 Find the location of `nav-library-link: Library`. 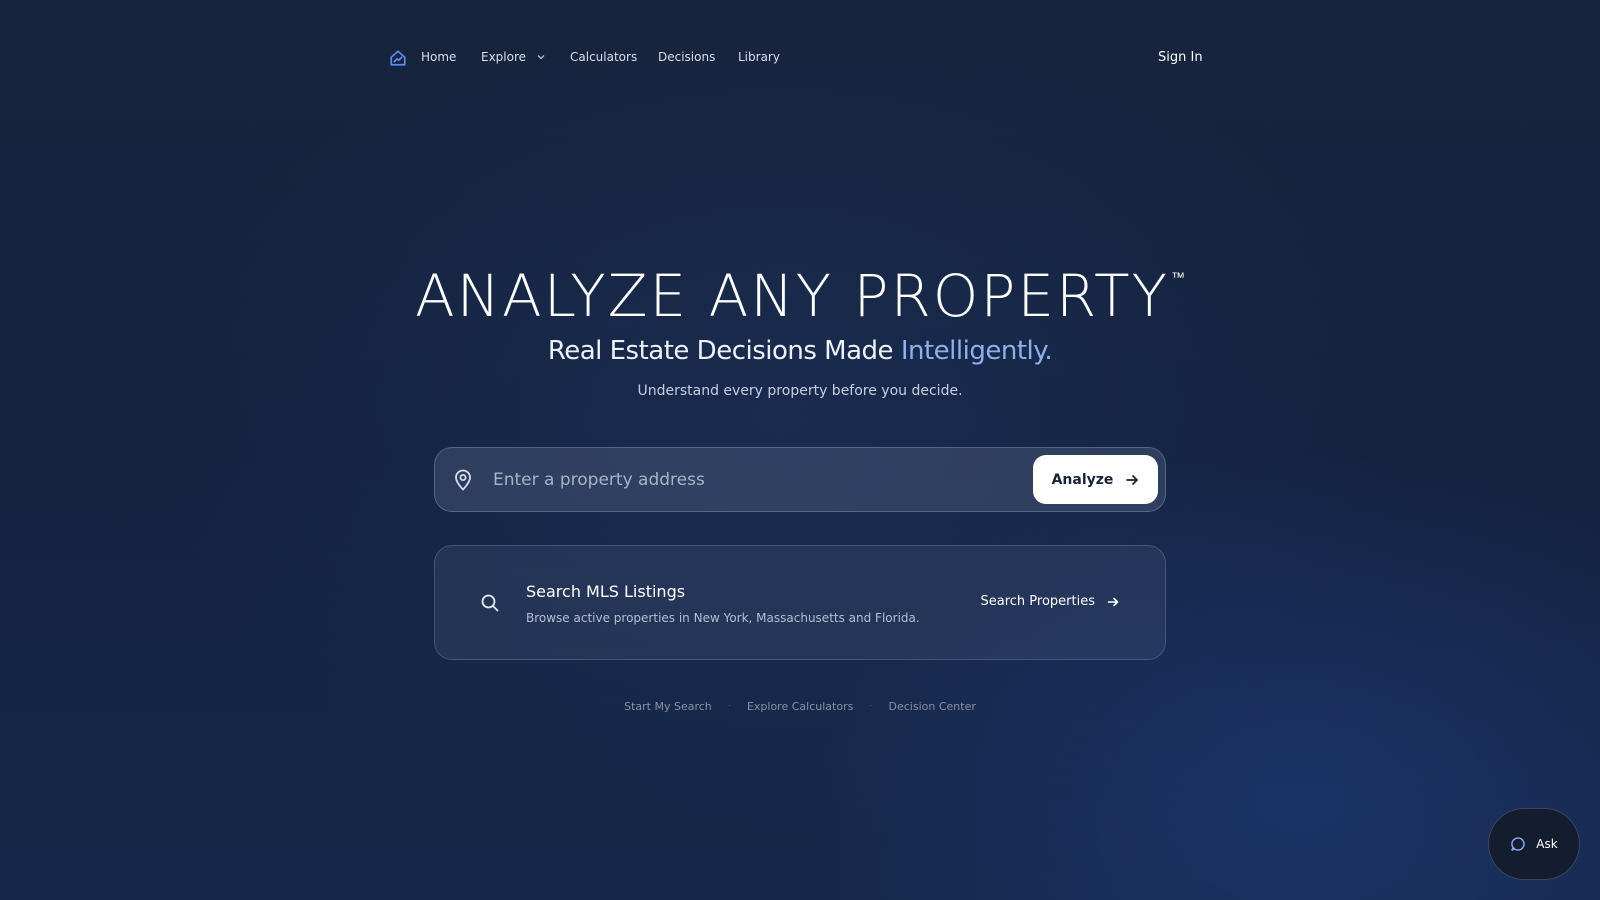

nav-library-link: Library is located at coordinates (759, 57).